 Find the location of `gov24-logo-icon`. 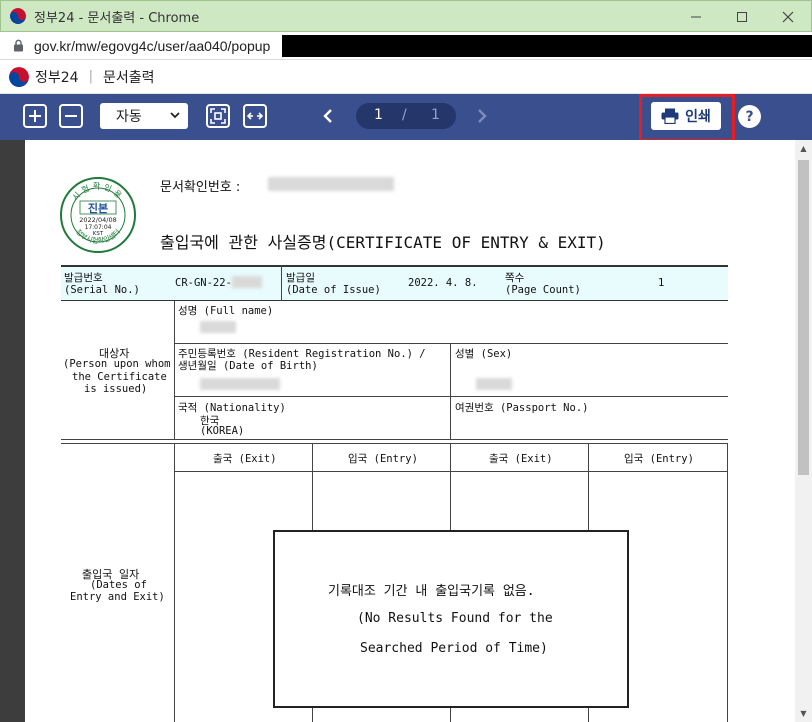

gov24-logo-icon is located at coordinates (19, 76).